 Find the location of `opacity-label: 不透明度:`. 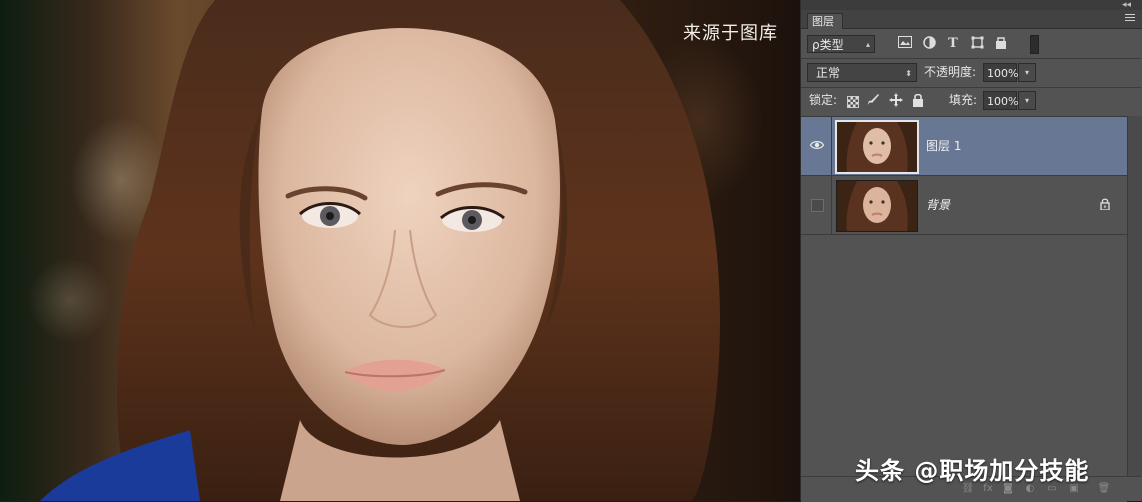

opacity-label: 不透明度: is located at coordinates (950, 72).